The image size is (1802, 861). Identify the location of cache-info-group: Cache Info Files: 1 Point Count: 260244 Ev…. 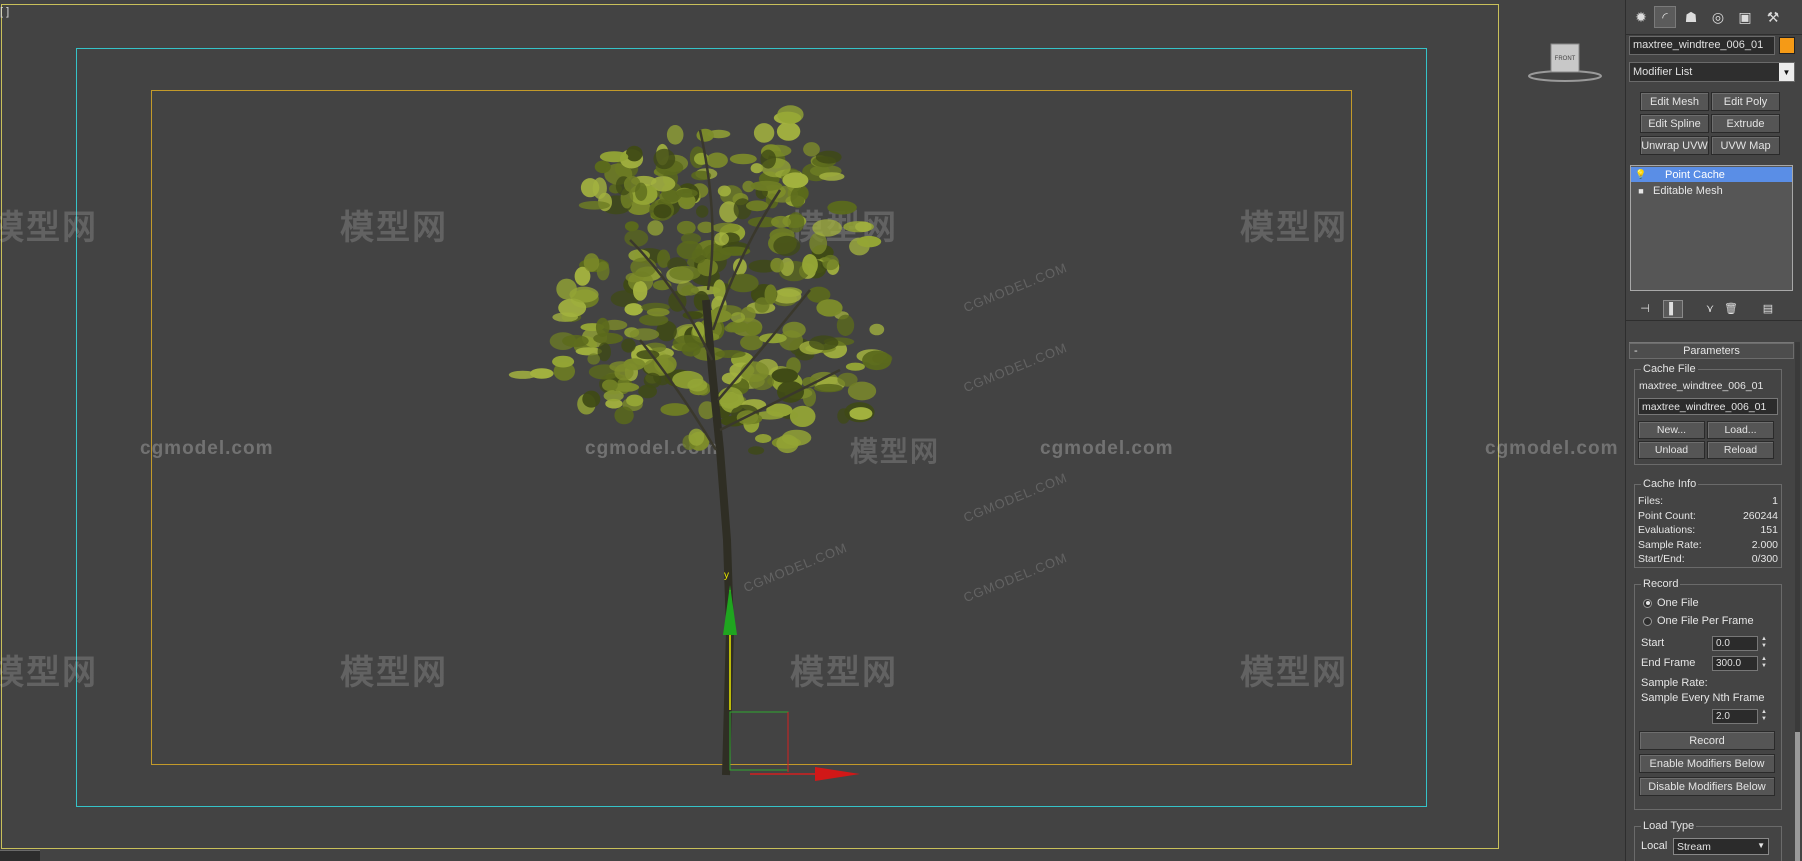
(1708, 523).